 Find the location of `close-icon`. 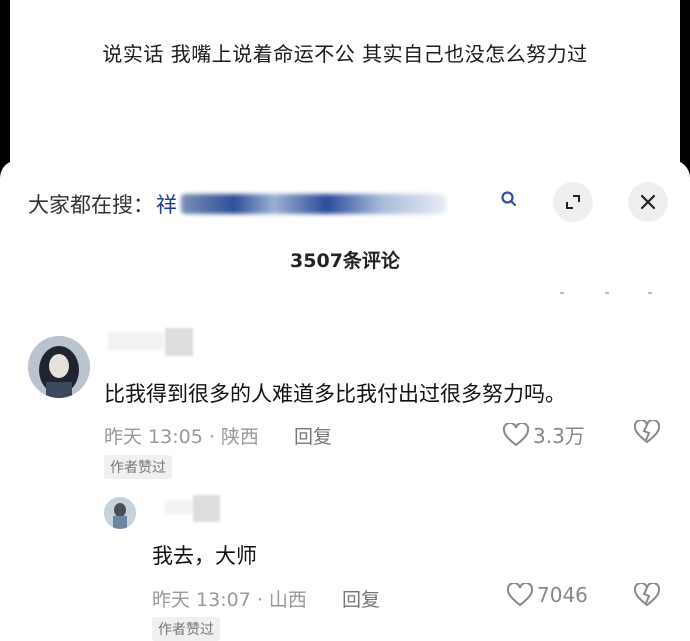

close-icon is located at coordinates (648, 202).